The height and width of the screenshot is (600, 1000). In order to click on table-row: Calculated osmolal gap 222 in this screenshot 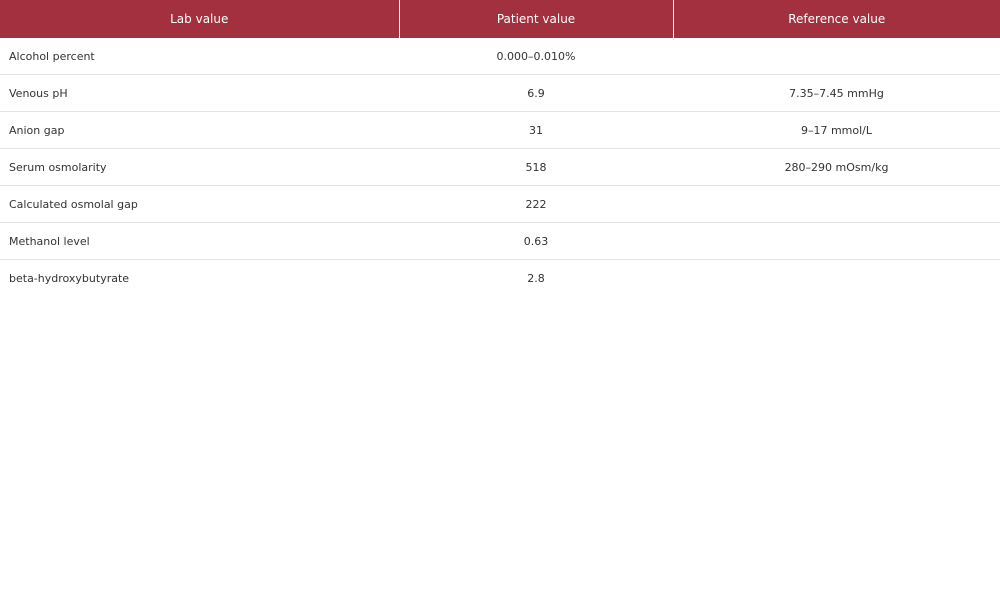, I will do `click(500, 204)`.